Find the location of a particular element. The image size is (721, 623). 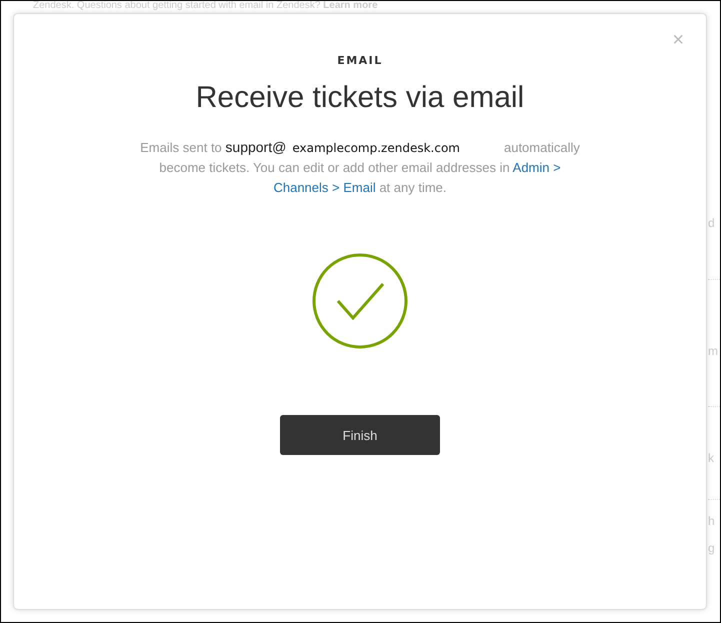

admin-link: Admin > is located at coordinates (536, 167).